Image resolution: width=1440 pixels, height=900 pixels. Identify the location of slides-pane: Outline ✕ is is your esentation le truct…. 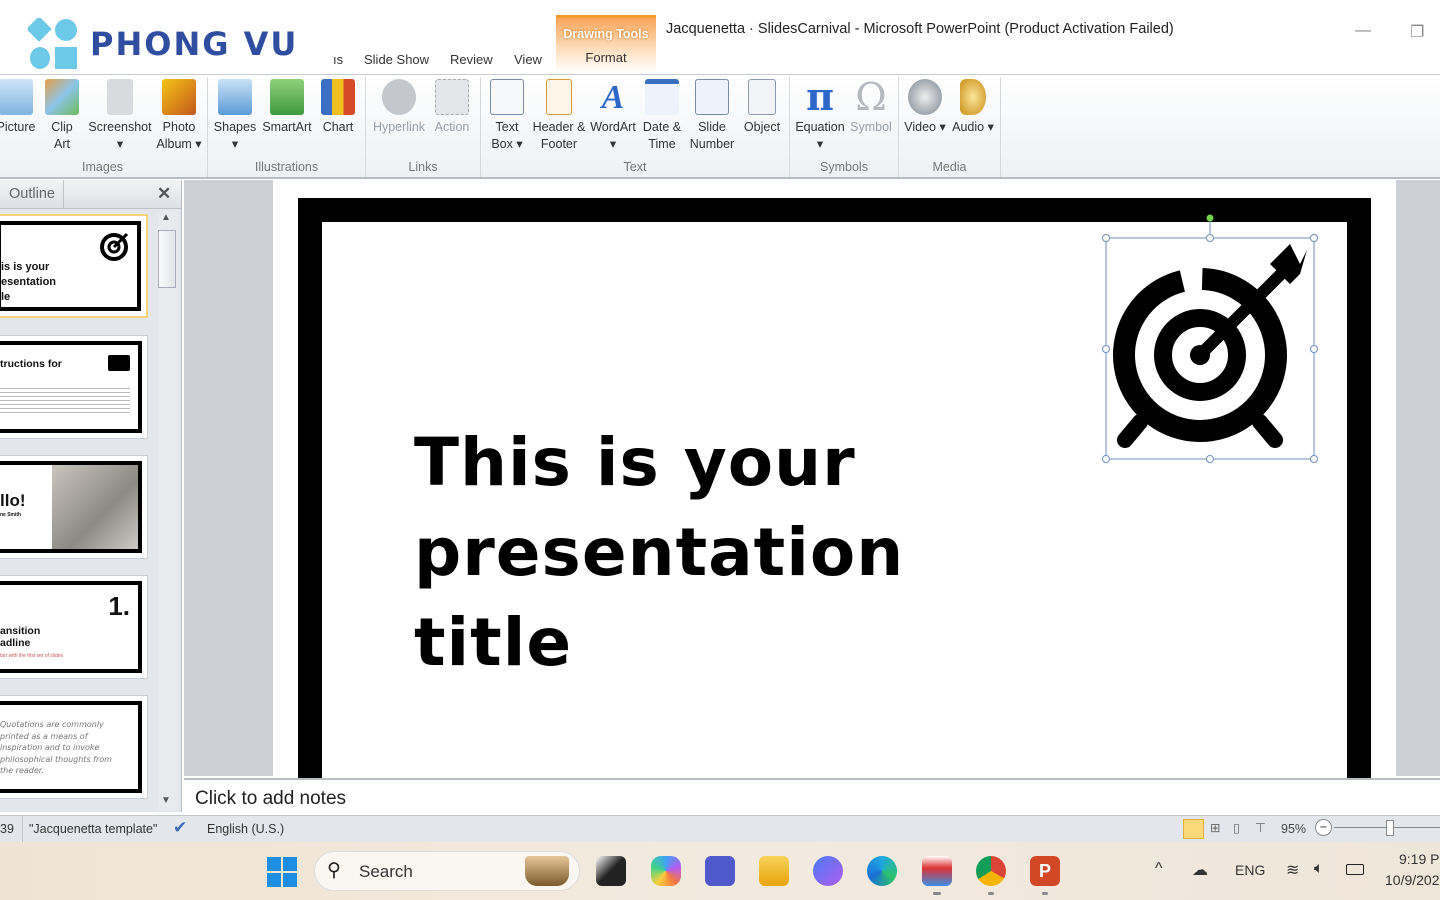
(91, 496).